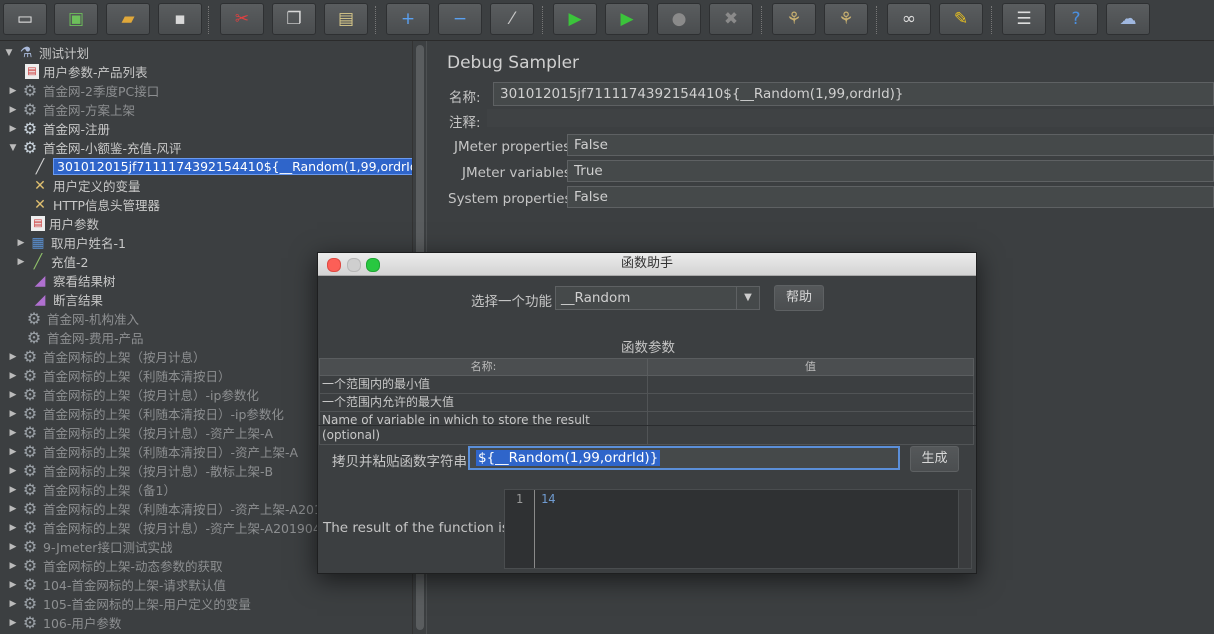 This screenshot has height=634, width=1214. I want to click on tree-node: ▶ ⚙ 首金网标的上架（利随本清按日）-资产上架-A201, so click(165, 508).